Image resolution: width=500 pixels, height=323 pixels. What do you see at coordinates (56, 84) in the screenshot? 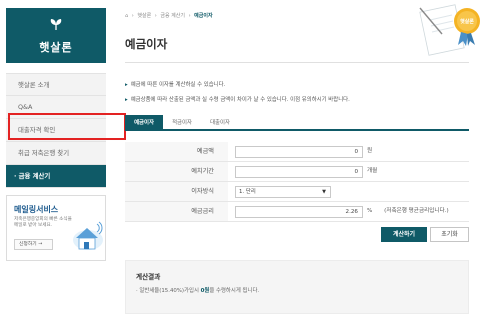
I see `sidebar-item-intro: 햇살론 소개` at bounding box center [56, 84].